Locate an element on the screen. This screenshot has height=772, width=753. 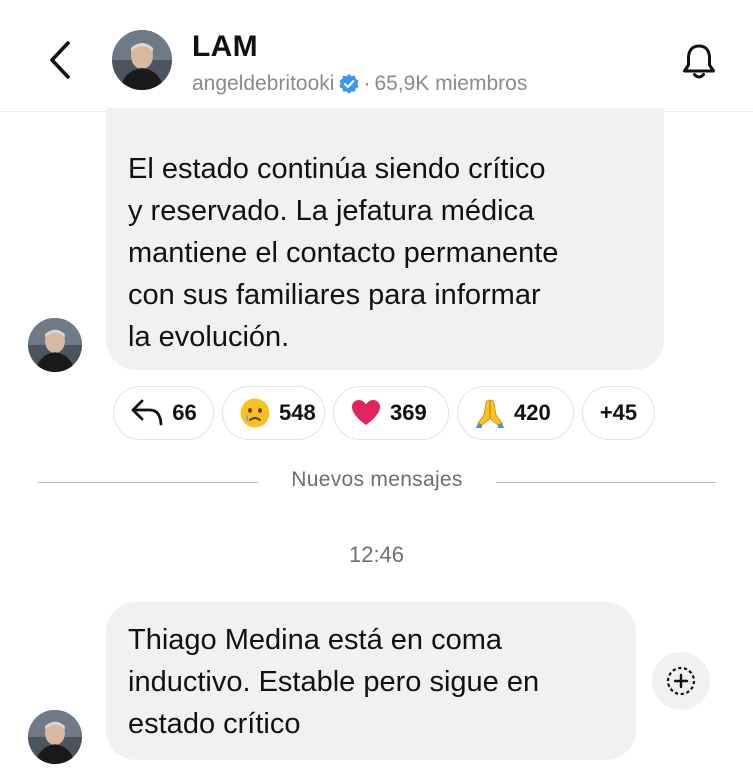
folded-hands-icon is located at coordinates (490, 413).